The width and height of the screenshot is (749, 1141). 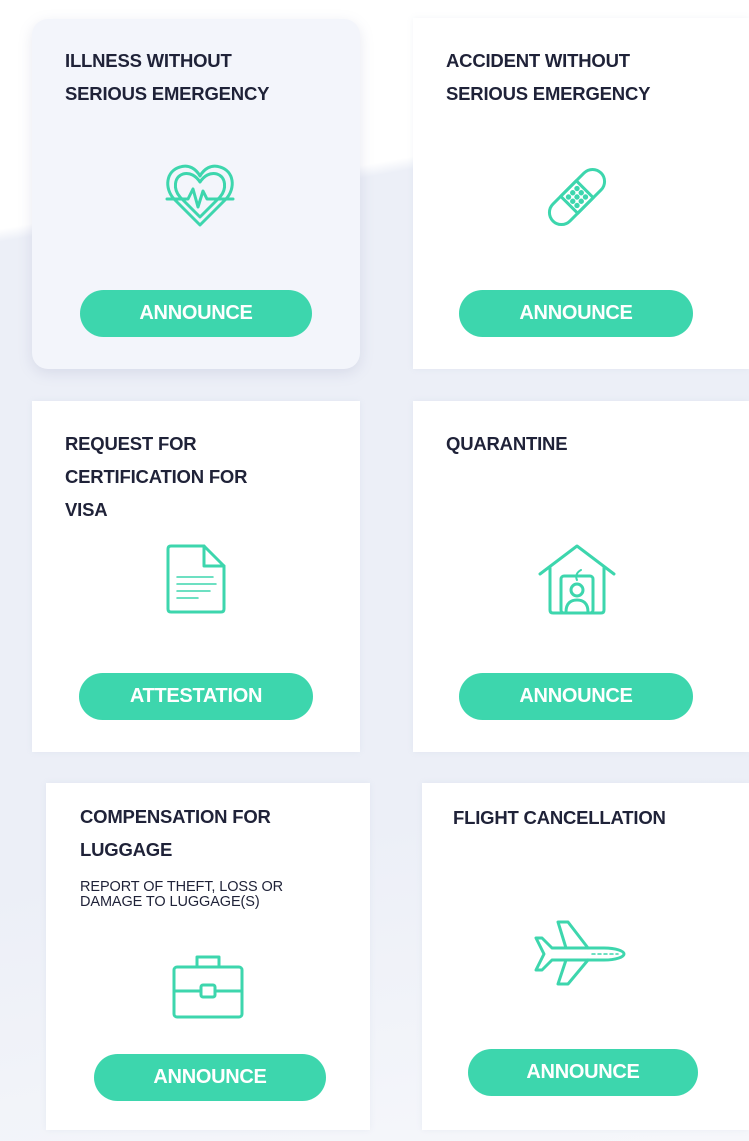 What do you see at coordinates (559, 817) in the screenshot?
I see `card-title: FLIGHT CANCELLATION` at bounding box center [559, 817].